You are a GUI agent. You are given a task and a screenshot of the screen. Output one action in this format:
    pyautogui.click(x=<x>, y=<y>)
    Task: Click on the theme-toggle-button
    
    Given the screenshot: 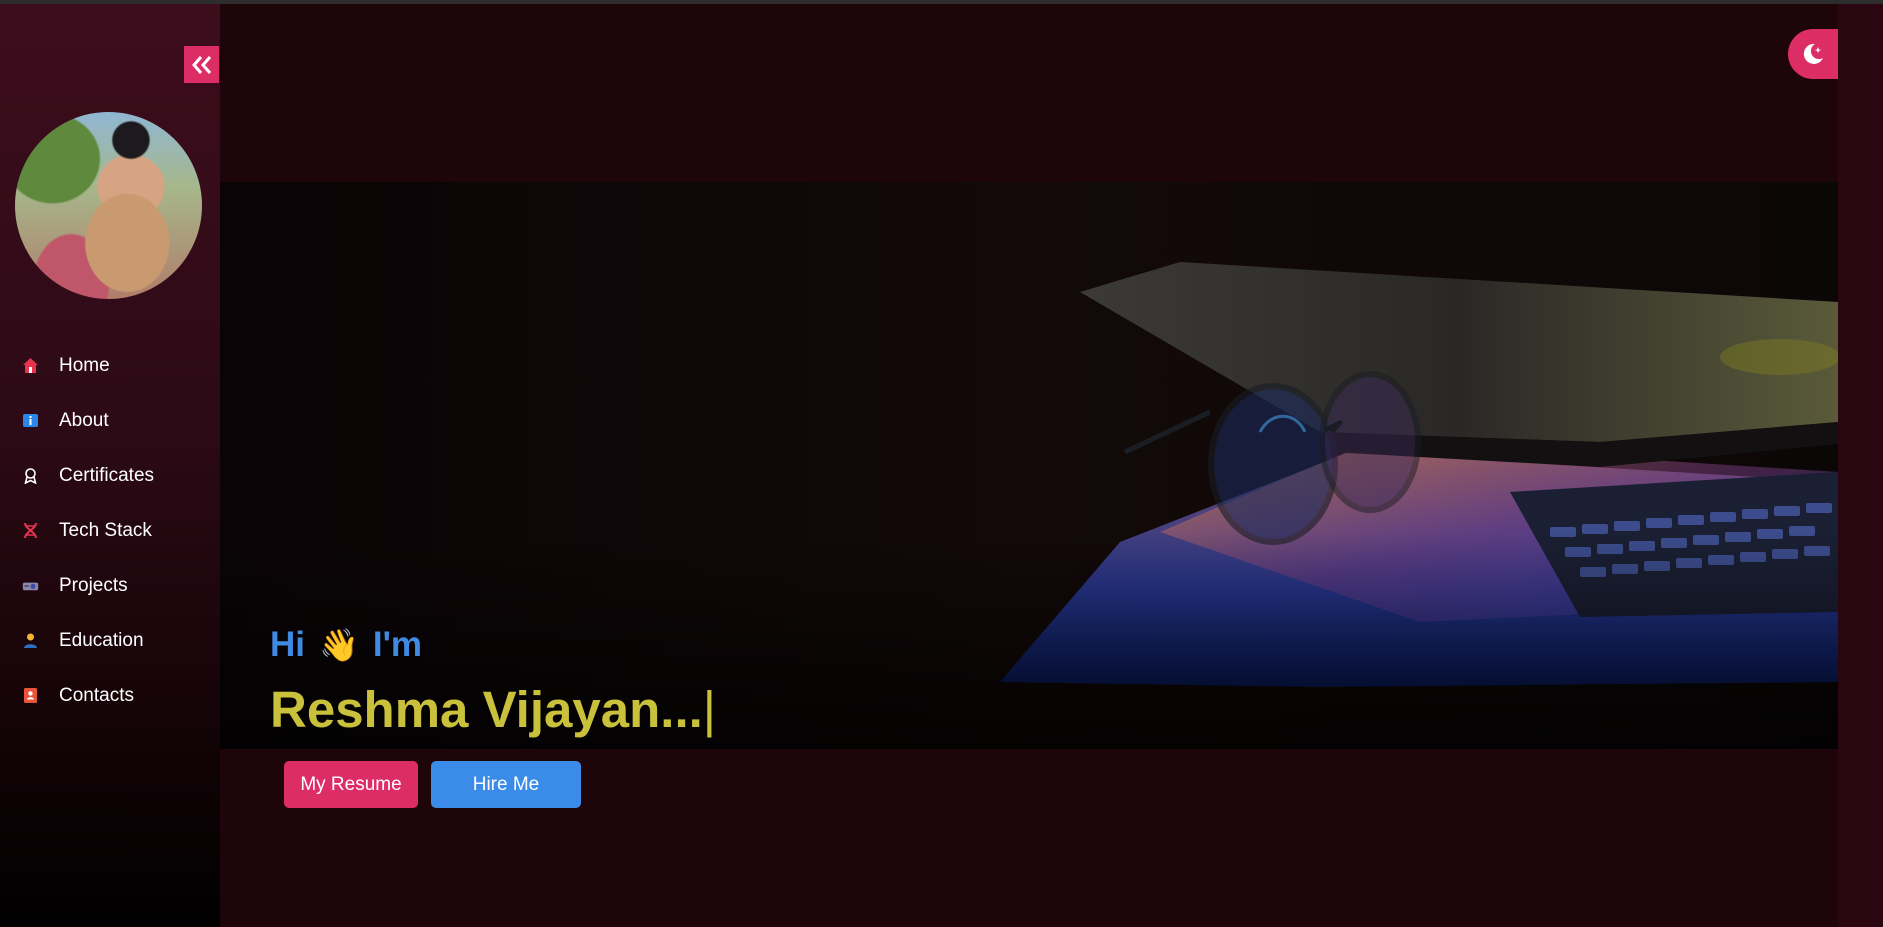 What is the action you would take?
    pyautogui.click(x=1813, y=54)
    